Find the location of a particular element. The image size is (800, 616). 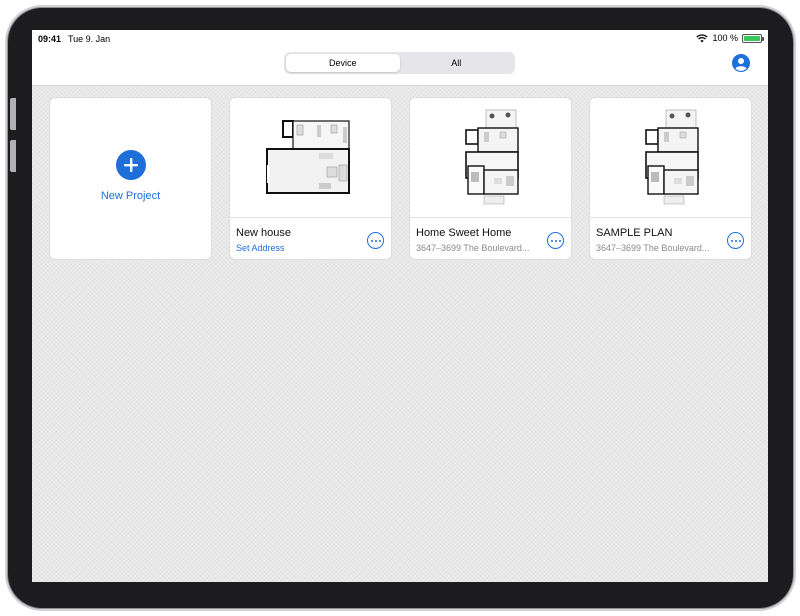

battery-icon is located at coordinates (753, 38).